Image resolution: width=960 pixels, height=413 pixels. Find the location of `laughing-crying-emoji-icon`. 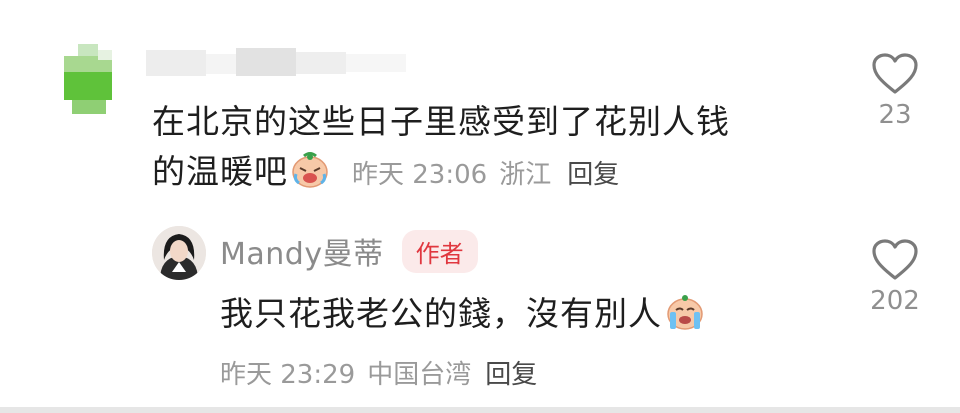

laughing-crying-emoji-icon is located at coordinates (310, 172).